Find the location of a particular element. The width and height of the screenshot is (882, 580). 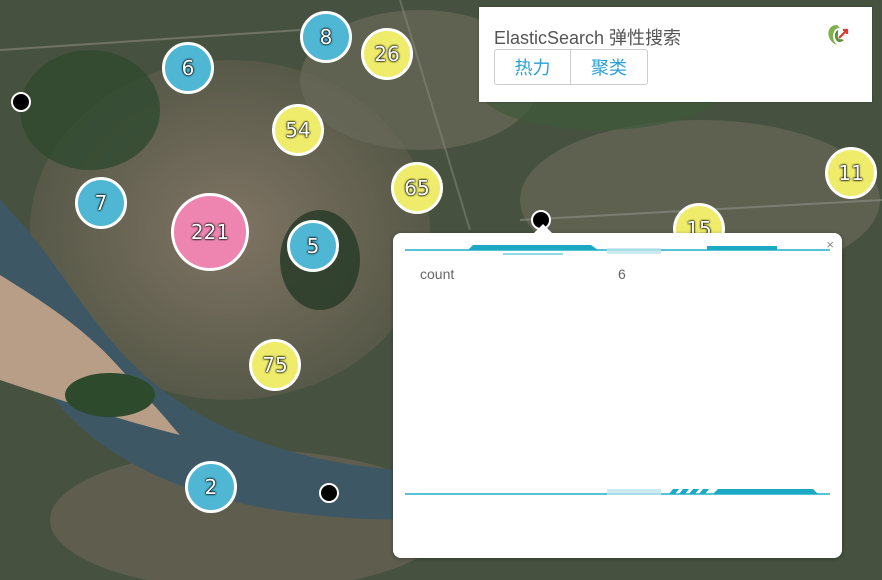

cluster-marker: 5 is located at coordinates (313, 246).